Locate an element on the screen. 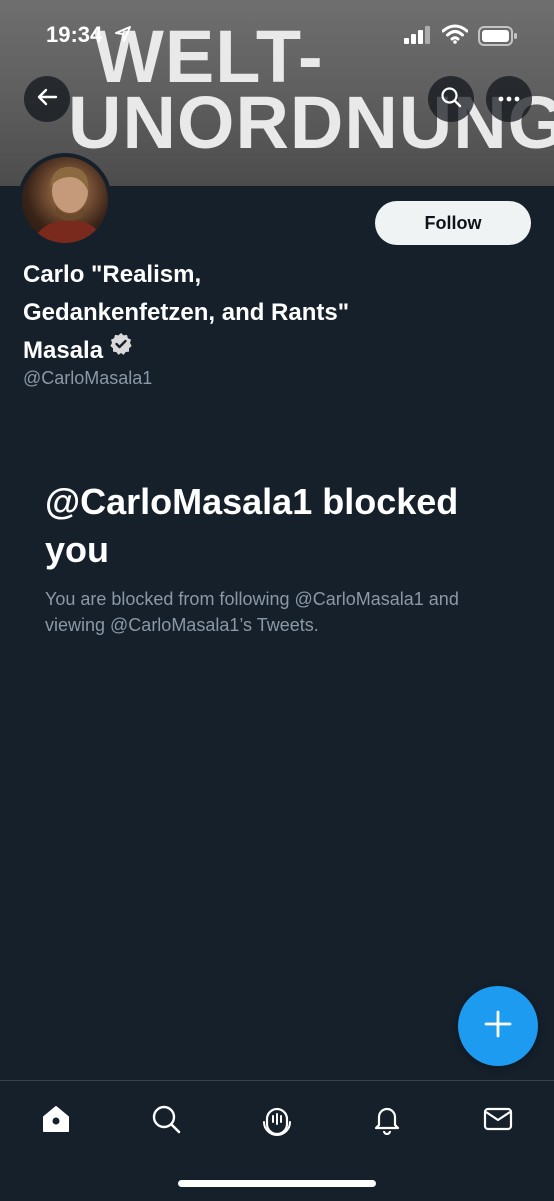  compose-tweet-button is located at coordinates (498, 1026).